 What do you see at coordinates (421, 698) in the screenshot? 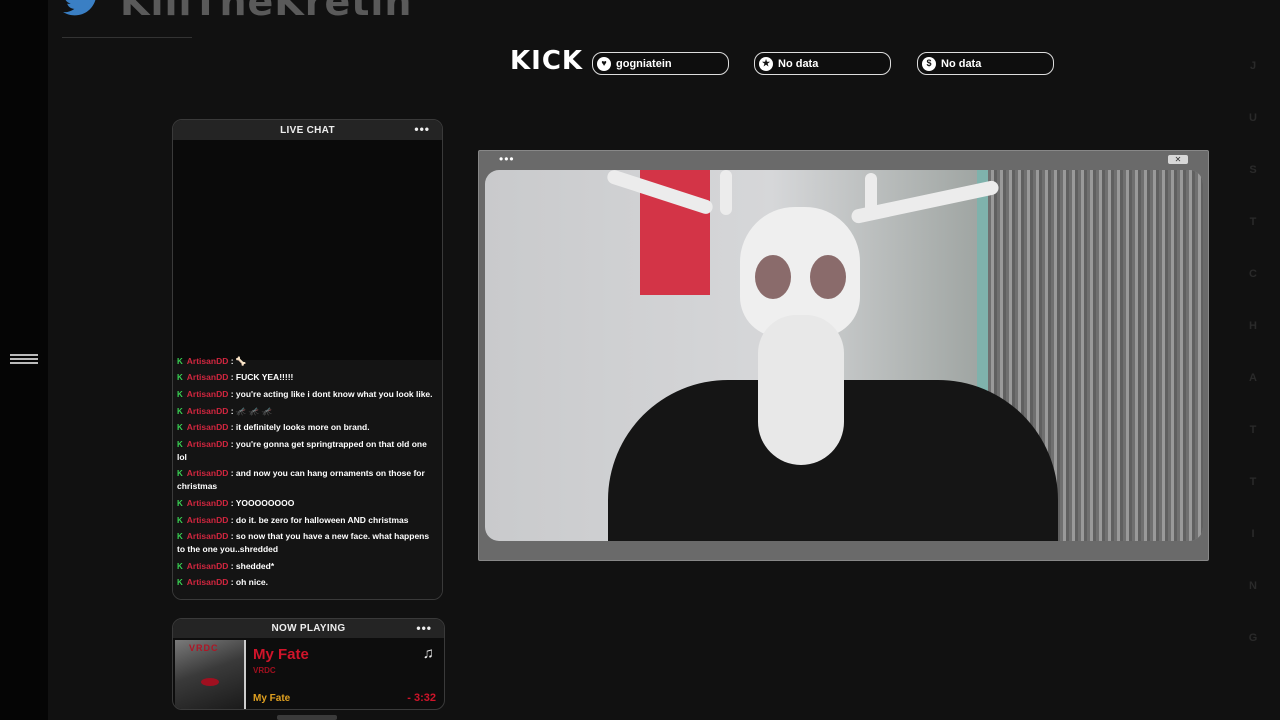
I see `track-time-remaining: - 3:32` at bounding box center [421, 698].